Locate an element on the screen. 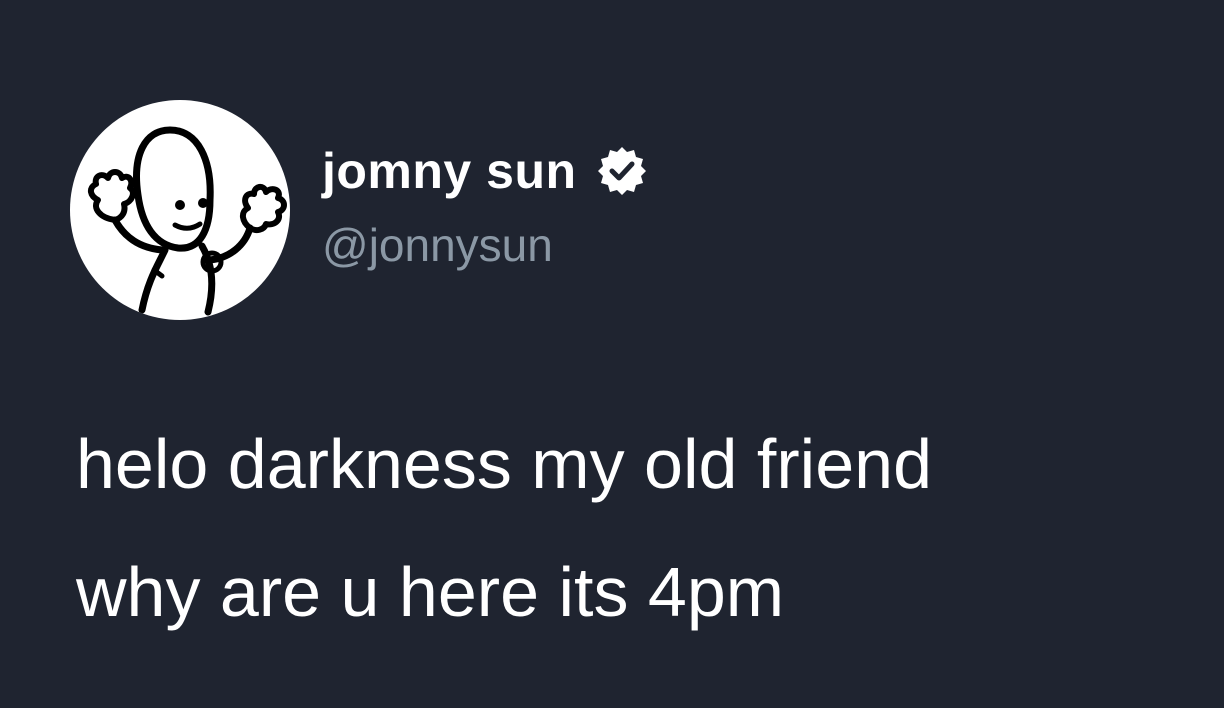  tweet-text-line-2: why are u here its 4pm is located at coordinates (430, 592).